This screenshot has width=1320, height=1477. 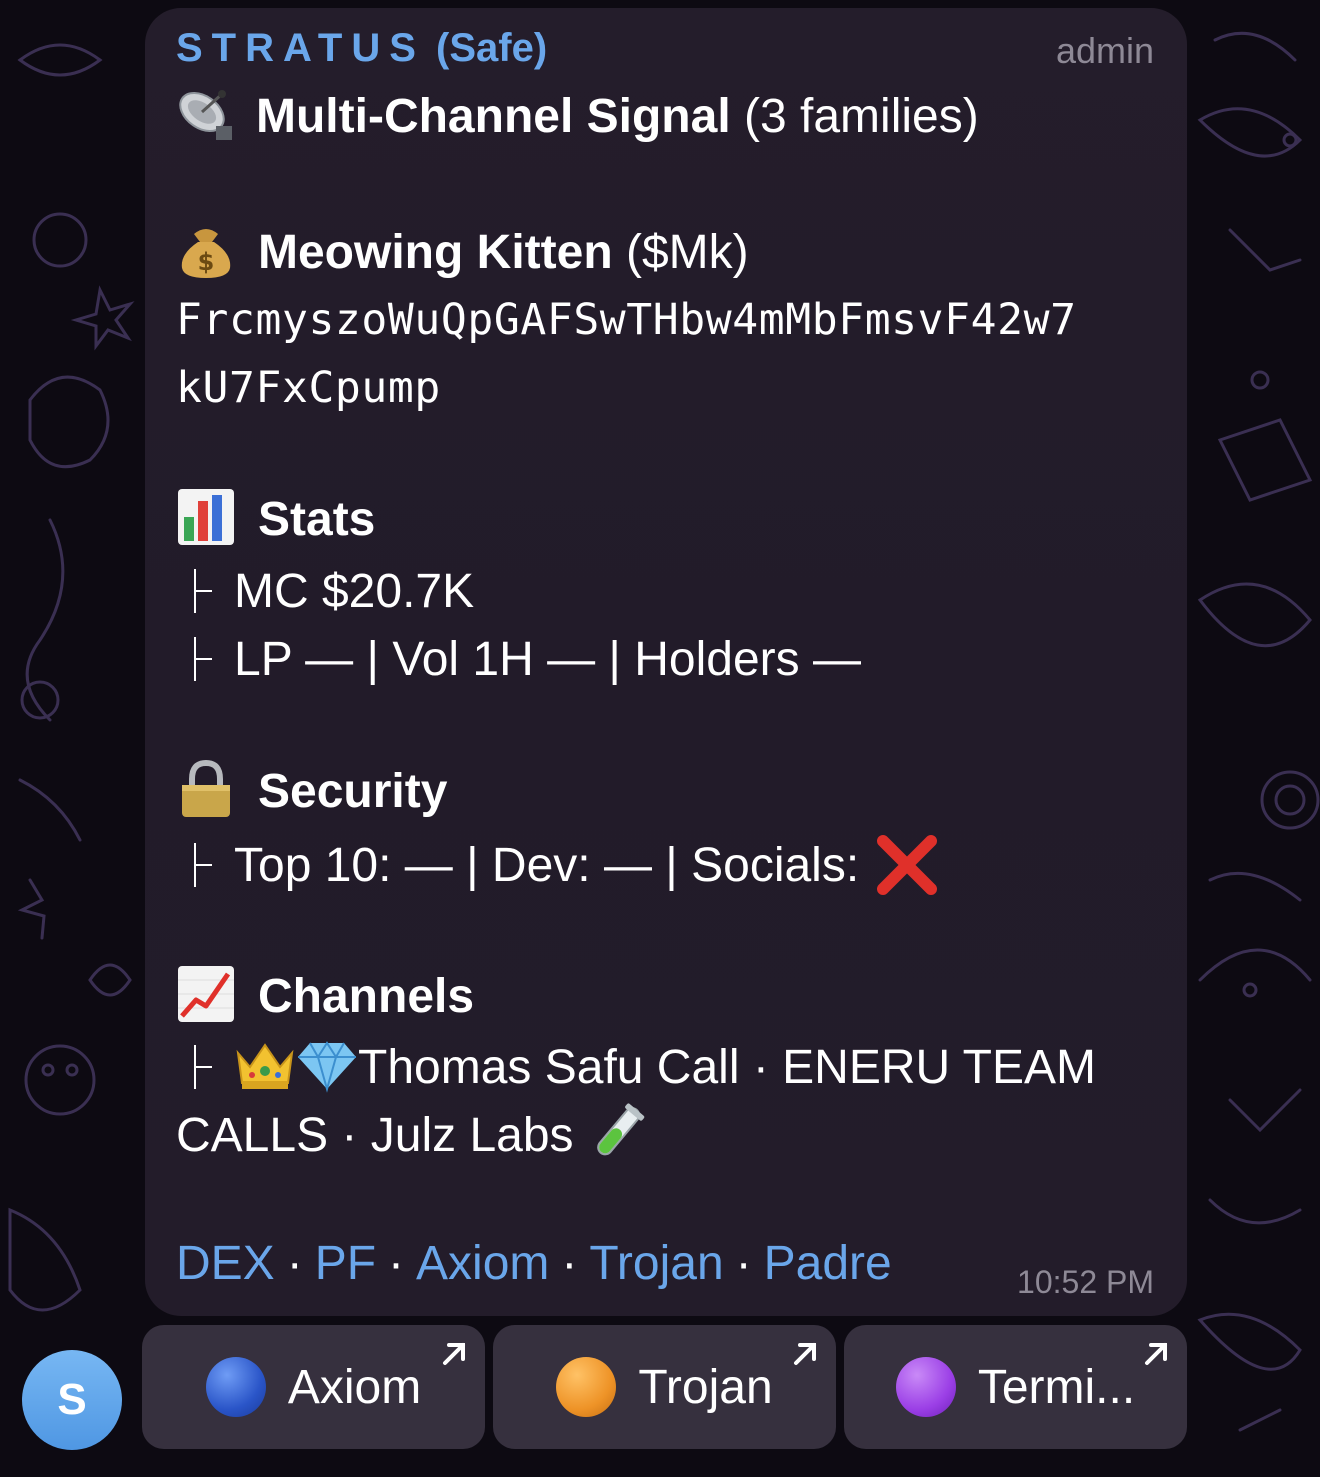 I want to click on signal-header: Multi-Channel Signal (3 families), so click(x=577, y=114).